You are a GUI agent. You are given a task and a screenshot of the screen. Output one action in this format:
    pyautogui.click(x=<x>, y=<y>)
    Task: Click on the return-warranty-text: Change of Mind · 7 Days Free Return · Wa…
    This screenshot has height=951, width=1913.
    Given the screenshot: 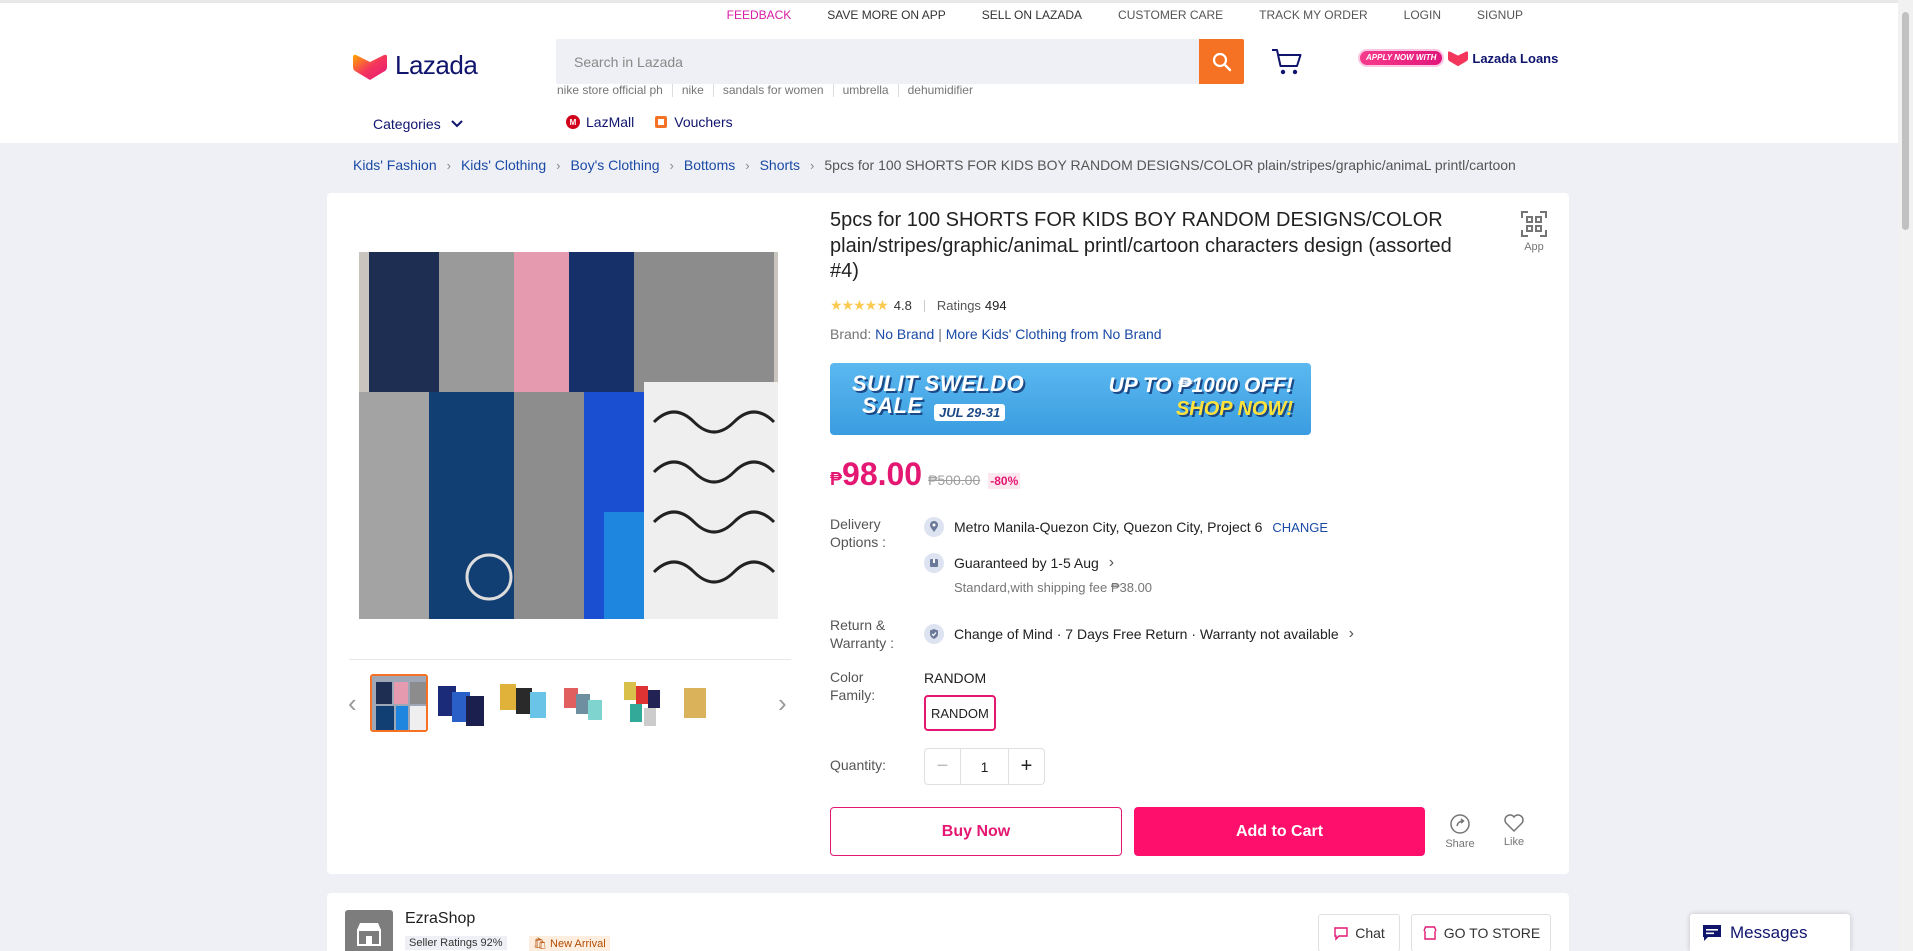 What is the action you would take?
    pyautogui.click(x=1146, y=634)
    